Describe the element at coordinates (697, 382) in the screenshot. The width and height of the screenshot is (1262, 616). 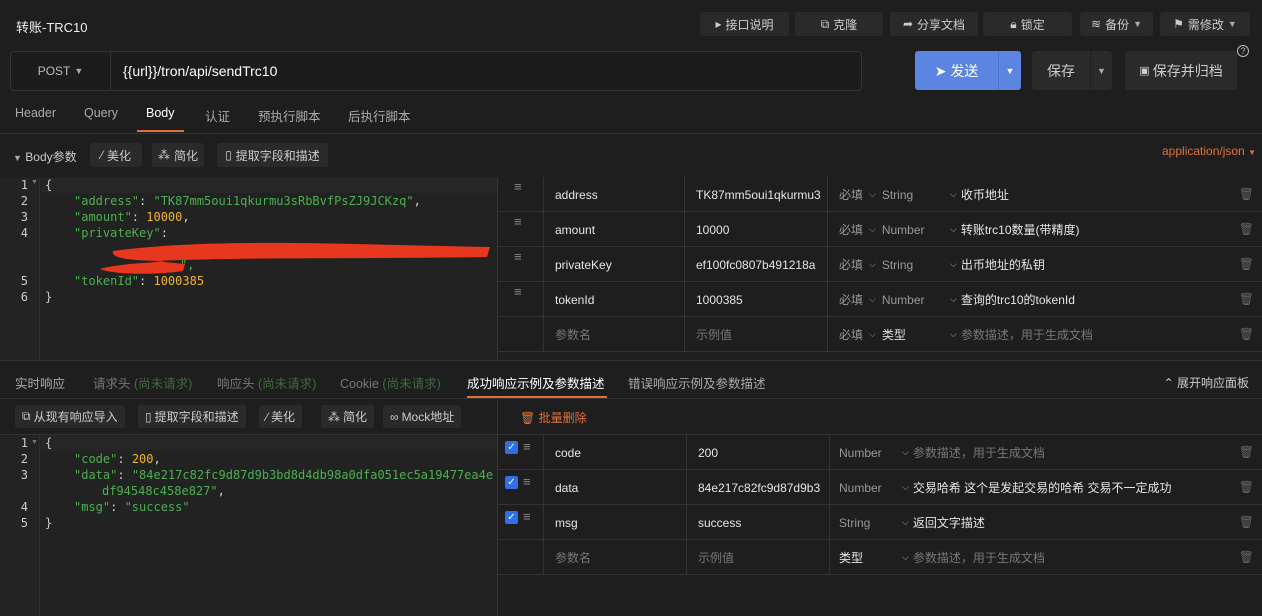
I see `response-tab-5: 错误响应示例及参数描述` at that location.